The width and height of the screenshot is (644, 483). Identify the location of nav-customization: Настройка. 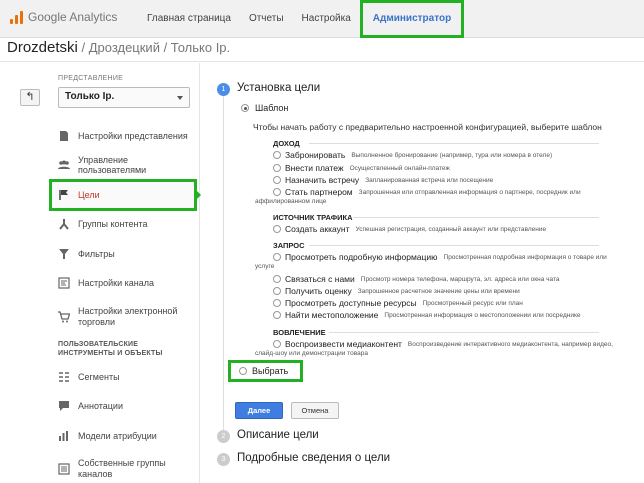
(326, 19).